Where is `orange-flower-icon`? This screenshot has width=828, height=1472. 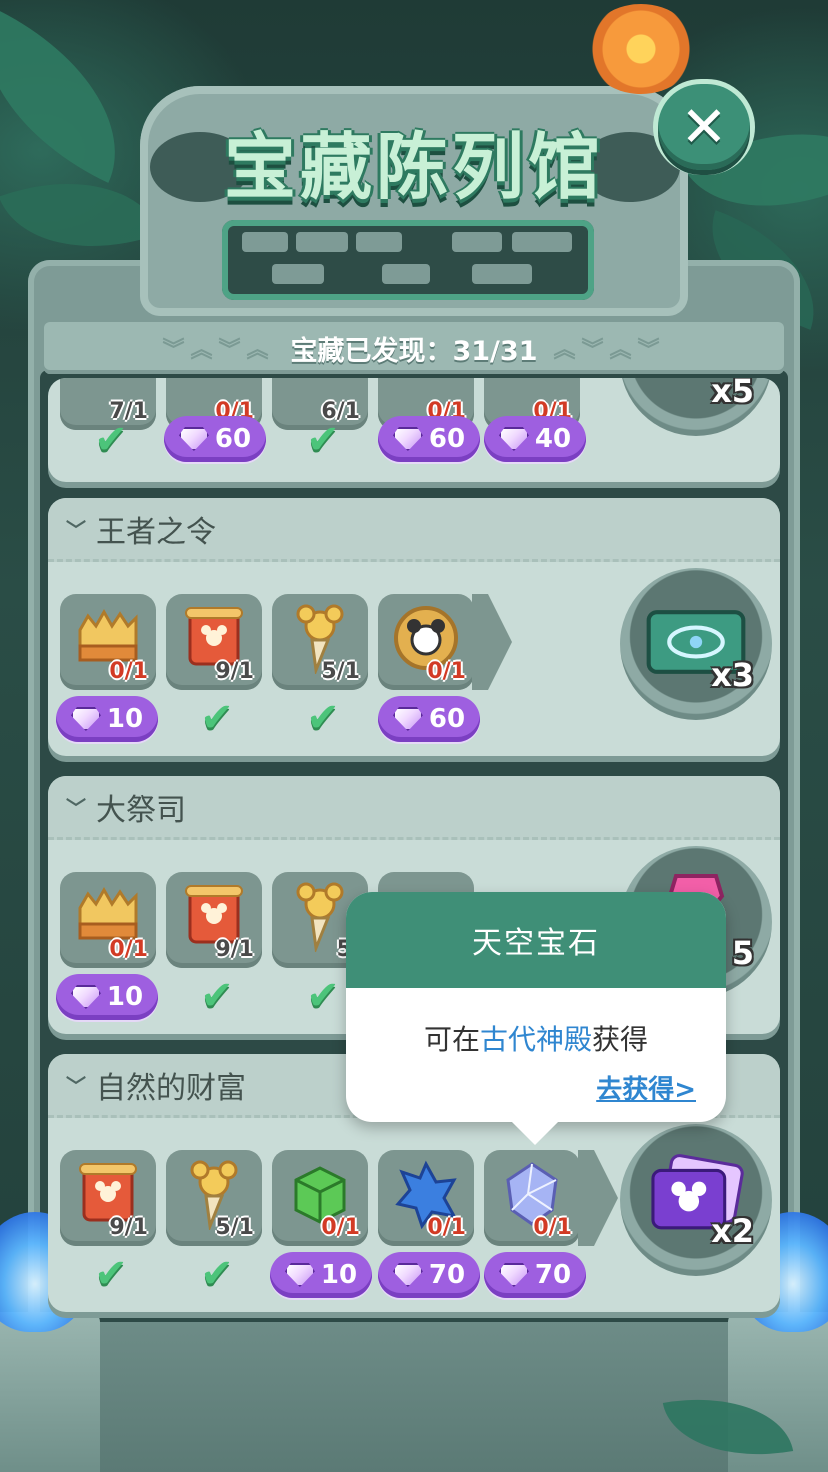
orange-flower-icon is located at coordinates (641, 49).